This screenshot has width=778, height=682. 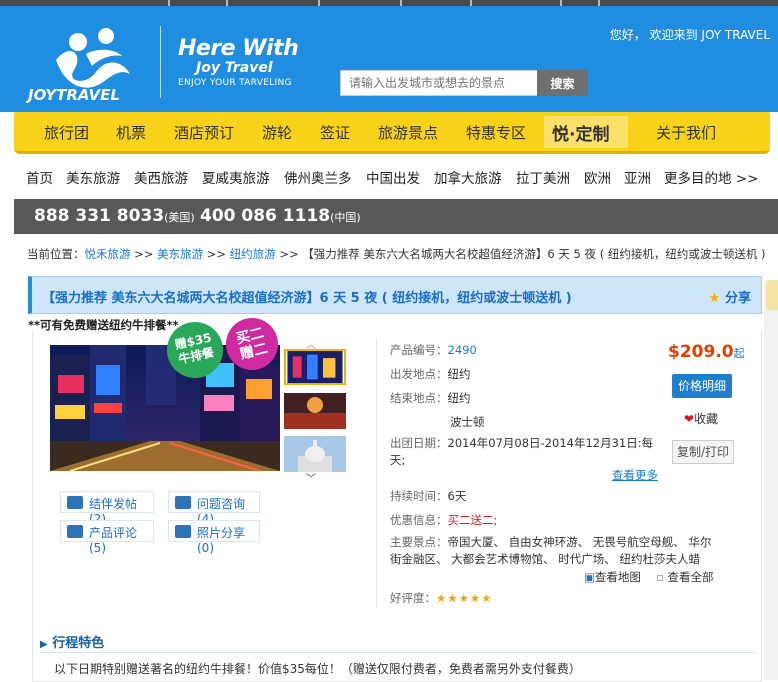 What do you see at coordinates (335, 132) in the screenshot?
I see `nav-item-visa: 签证` at bounding box center [335, 132].